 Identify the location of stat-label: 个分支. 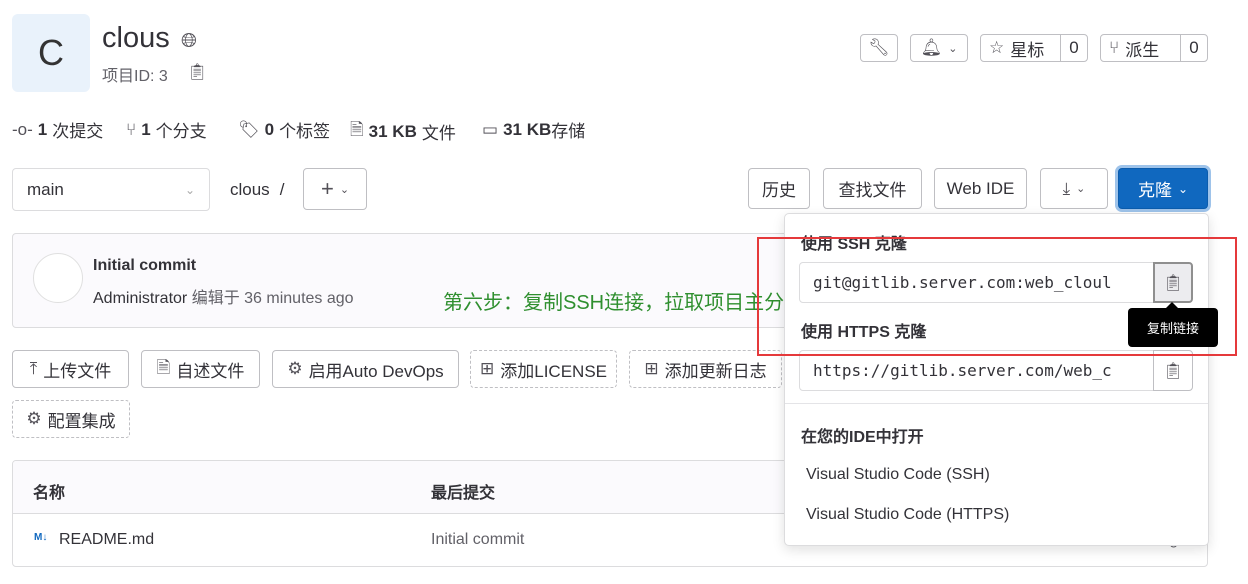
(181, 131).